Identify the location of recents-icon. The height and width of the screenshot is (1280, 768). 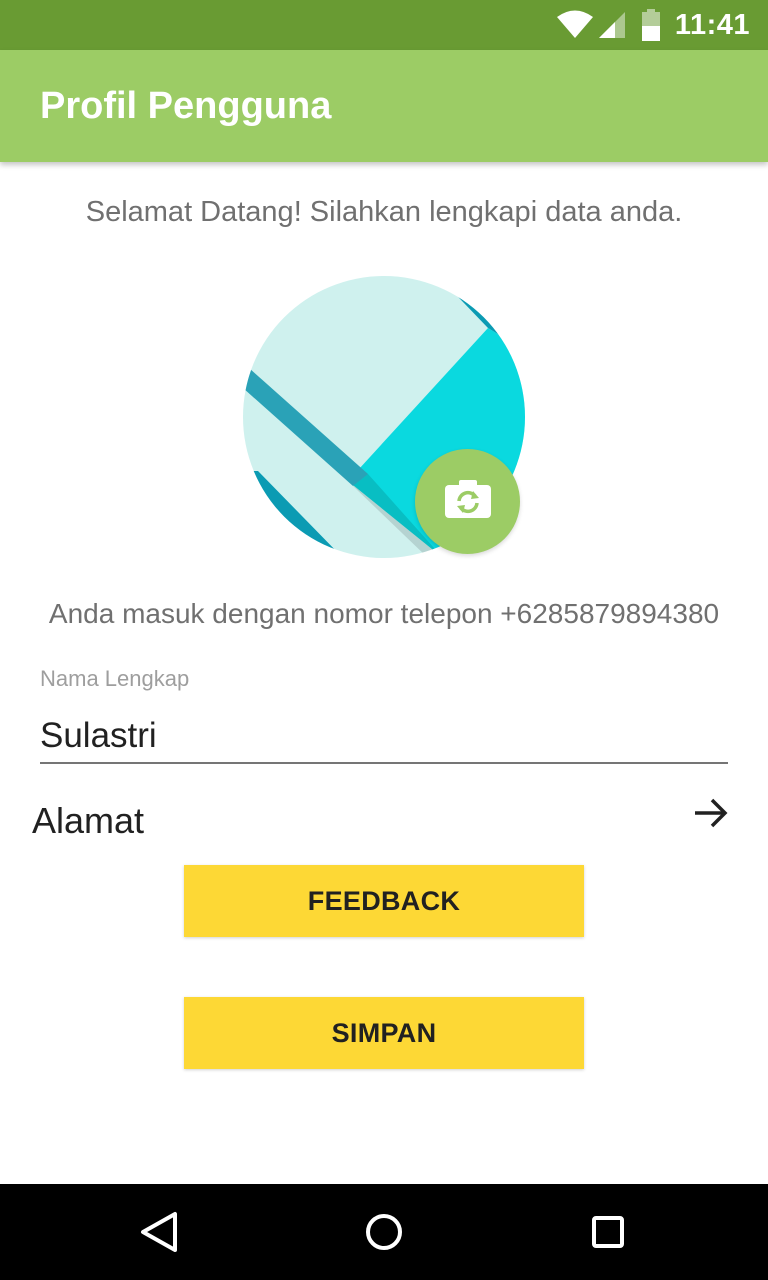
(608, 1232).